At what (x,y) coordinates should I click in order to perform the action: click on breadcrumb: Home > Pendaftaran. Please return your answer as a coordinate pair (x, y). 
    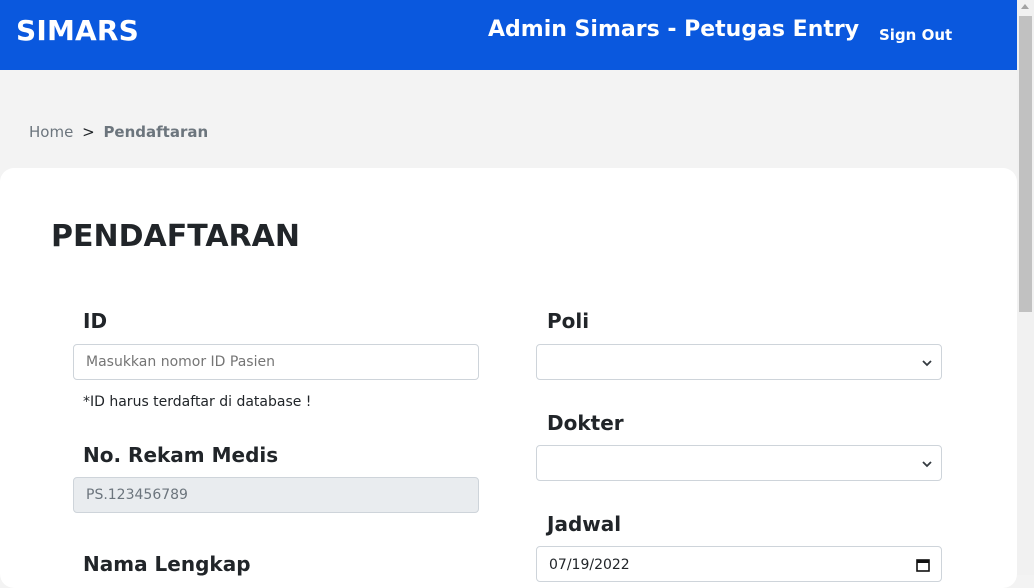
    Looking at the image, I should click on (118, 132).